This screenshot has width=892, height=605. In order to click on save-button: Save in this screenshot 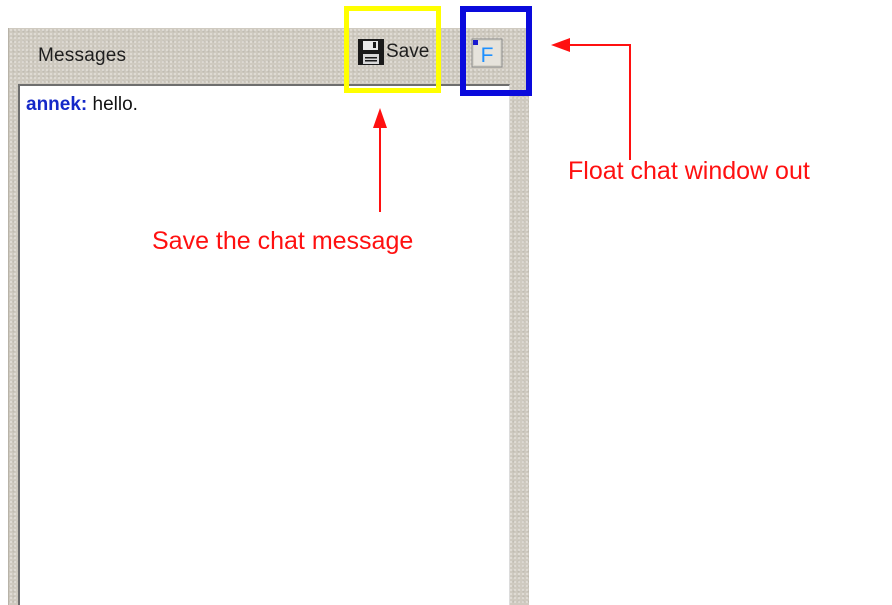, I will do `click(399, 52)`.